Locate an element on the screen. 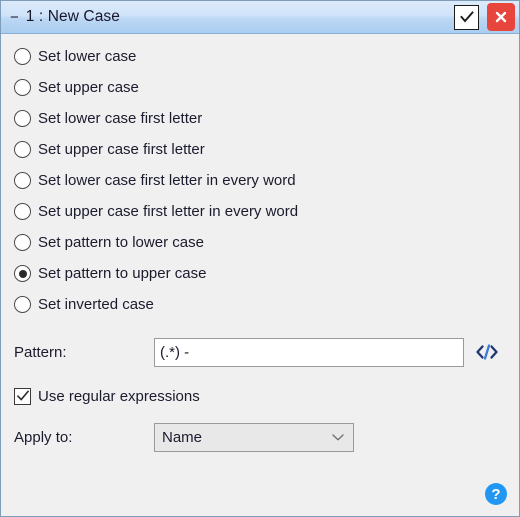 This screenshot has width=520, height=517. radio-option-set-pattern-to-upper-case: Set pattern to upper case is located at coordinates (260, 273).